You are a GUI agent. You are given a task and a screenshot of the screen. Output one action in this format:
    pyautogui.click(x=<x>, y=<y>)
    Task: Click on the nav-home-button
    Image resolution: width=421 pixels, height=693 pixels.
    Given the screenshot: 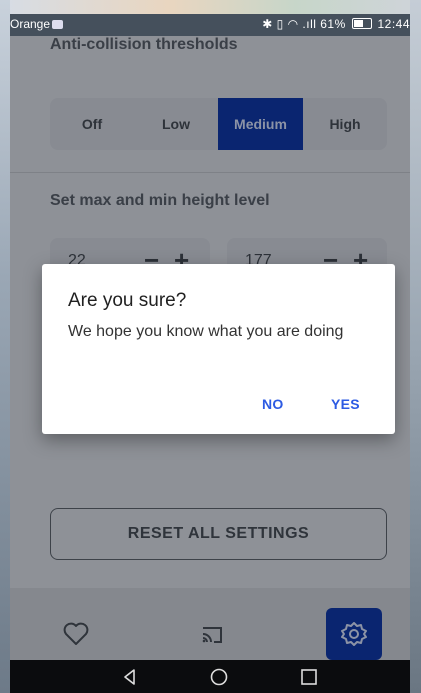 What is the action you would take?
    pyautogui.click(x=219, y=677)
    